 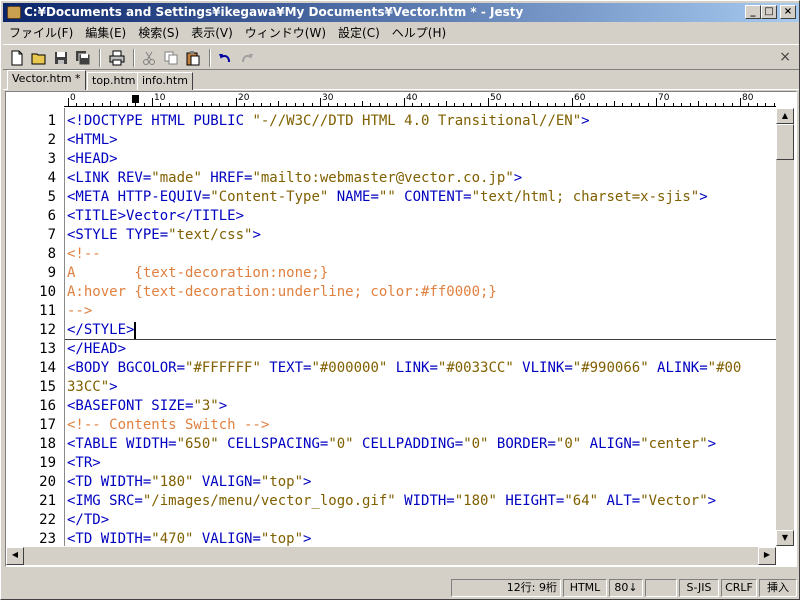 I want to click on status-bar: 12行: 9桁 HTML 80↓ S-JIS CRLF 挿入, so click(x=401, y=588).